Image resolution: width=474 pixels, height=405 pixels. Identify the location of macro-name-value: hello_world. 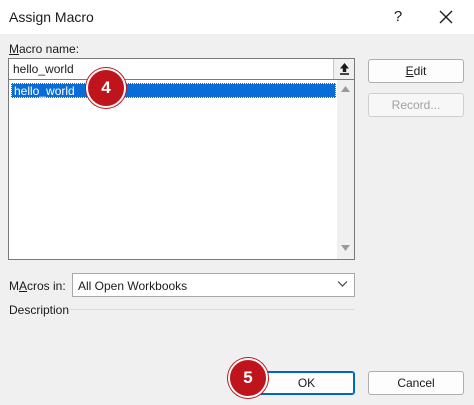
(43, 69).